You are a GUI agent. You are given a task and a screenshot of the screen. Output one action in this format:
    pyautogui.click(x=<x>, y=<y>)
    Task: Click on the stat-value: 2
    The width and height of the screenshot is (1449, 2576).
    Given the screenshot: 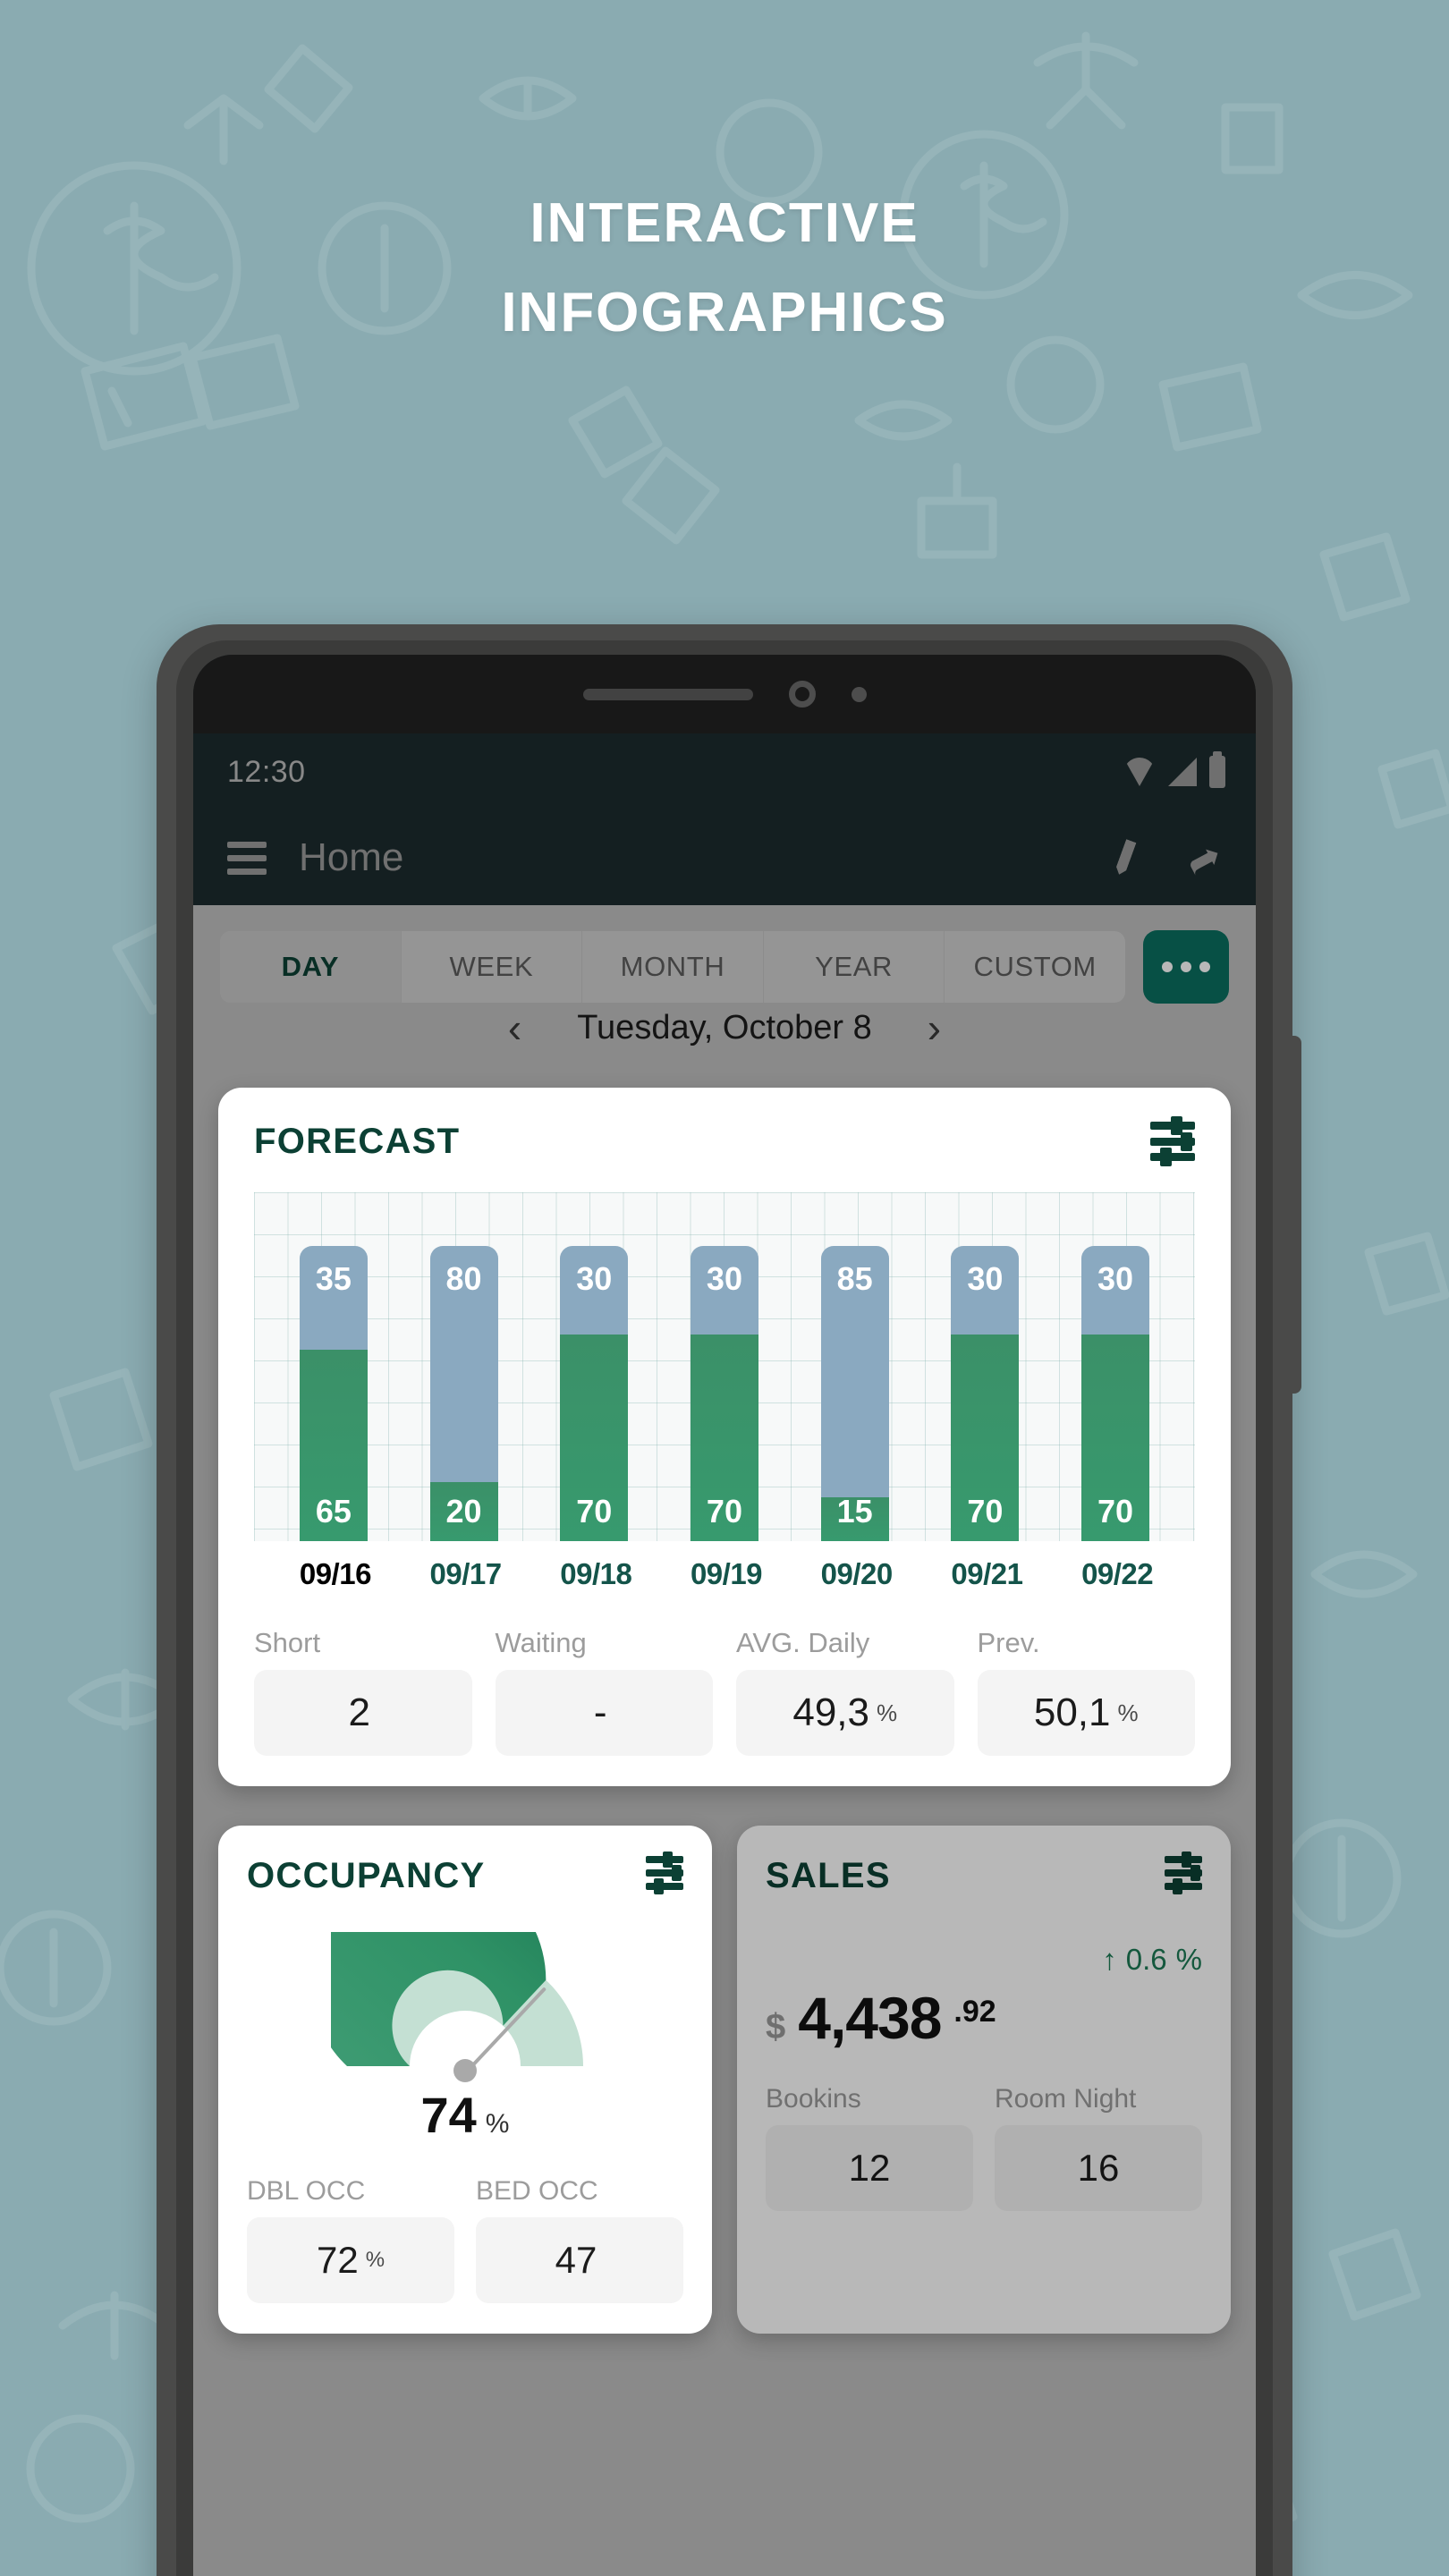 What is the action you would take?
    pyautogui.click(x=359, y=1712)
    